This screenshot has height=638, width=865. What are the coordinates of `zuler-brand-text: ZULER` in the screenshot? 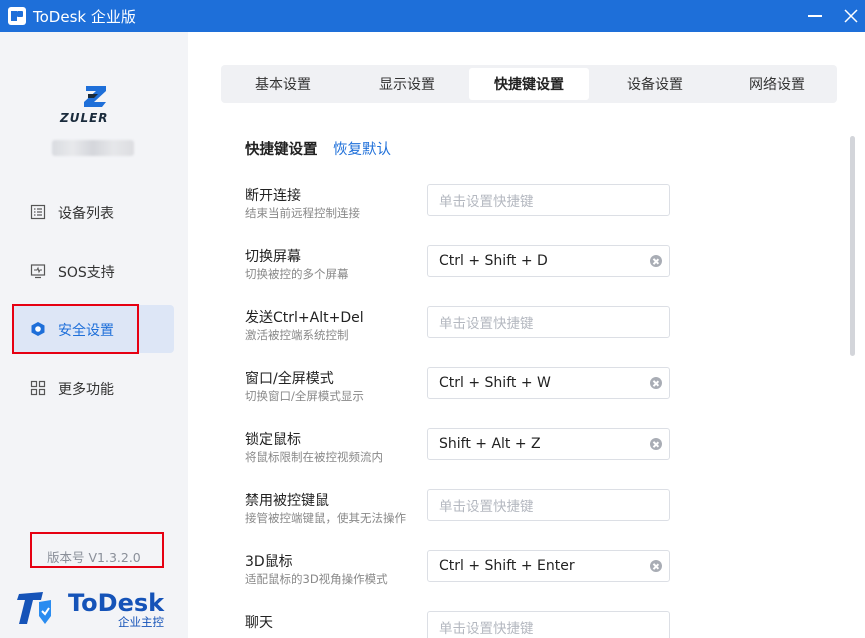 It's located at (84, 118).